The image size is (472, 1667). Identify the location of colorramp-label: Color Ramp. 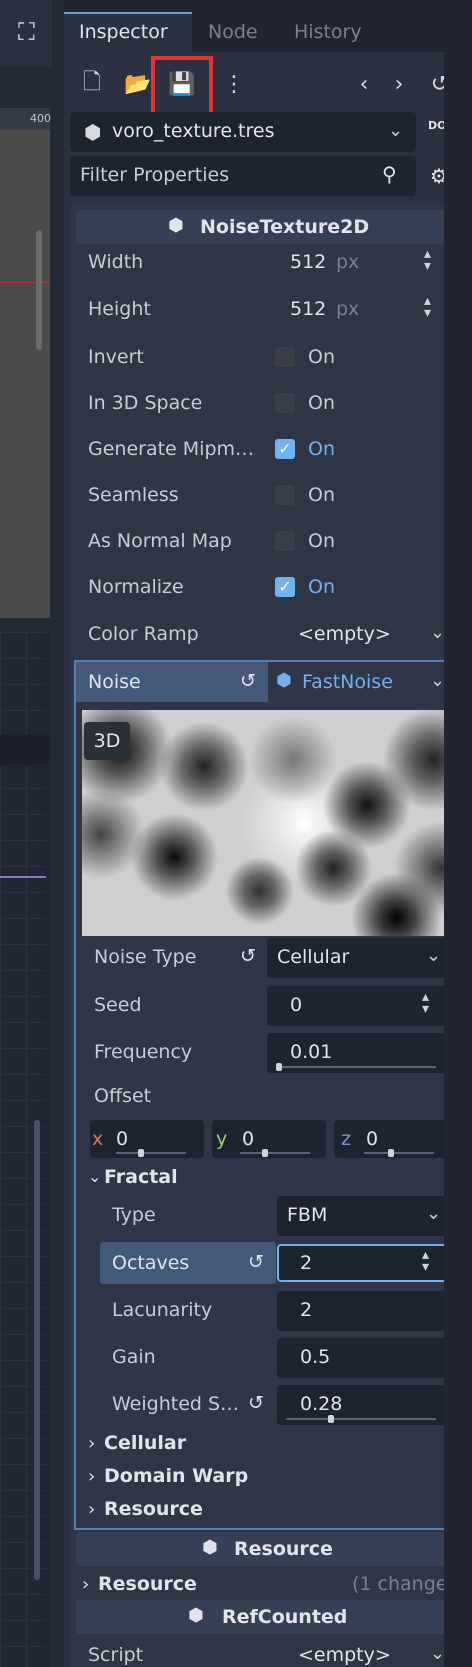
(143, 634).